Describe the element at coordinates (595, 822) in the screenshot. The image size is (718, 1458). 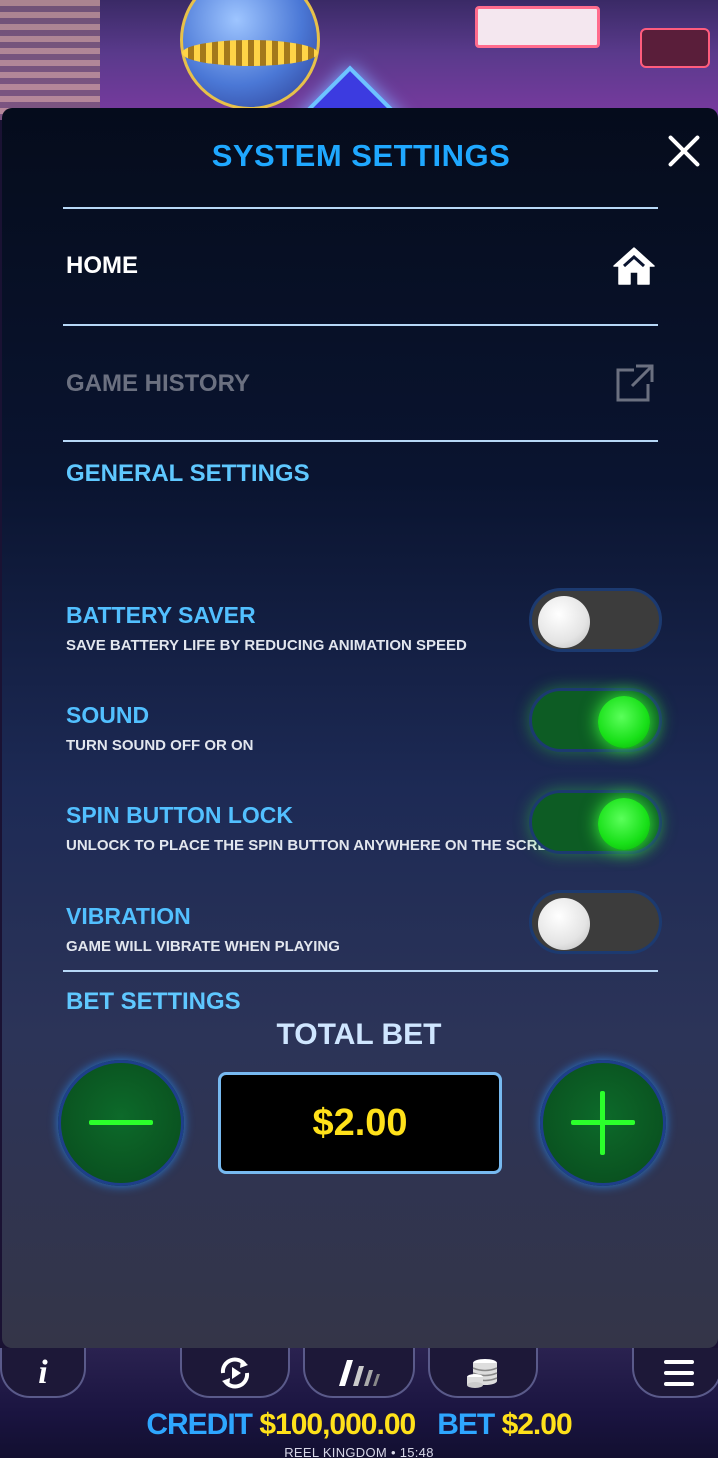
I see `spin-button-lock-toggle` at that location.